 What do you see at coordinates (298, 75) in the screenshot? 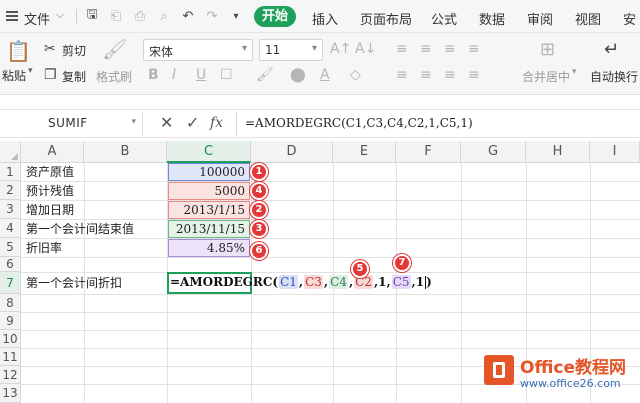
I see `shading-icon: ⬤` at bounding box center [298, 75].